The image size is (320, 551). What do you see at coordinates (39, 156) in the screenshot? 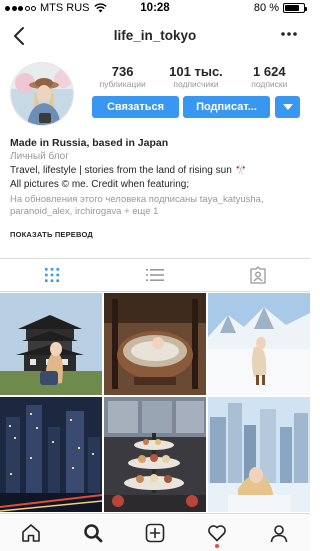
I see `bio-category: Личный блог` at bounding box center [39, 156].